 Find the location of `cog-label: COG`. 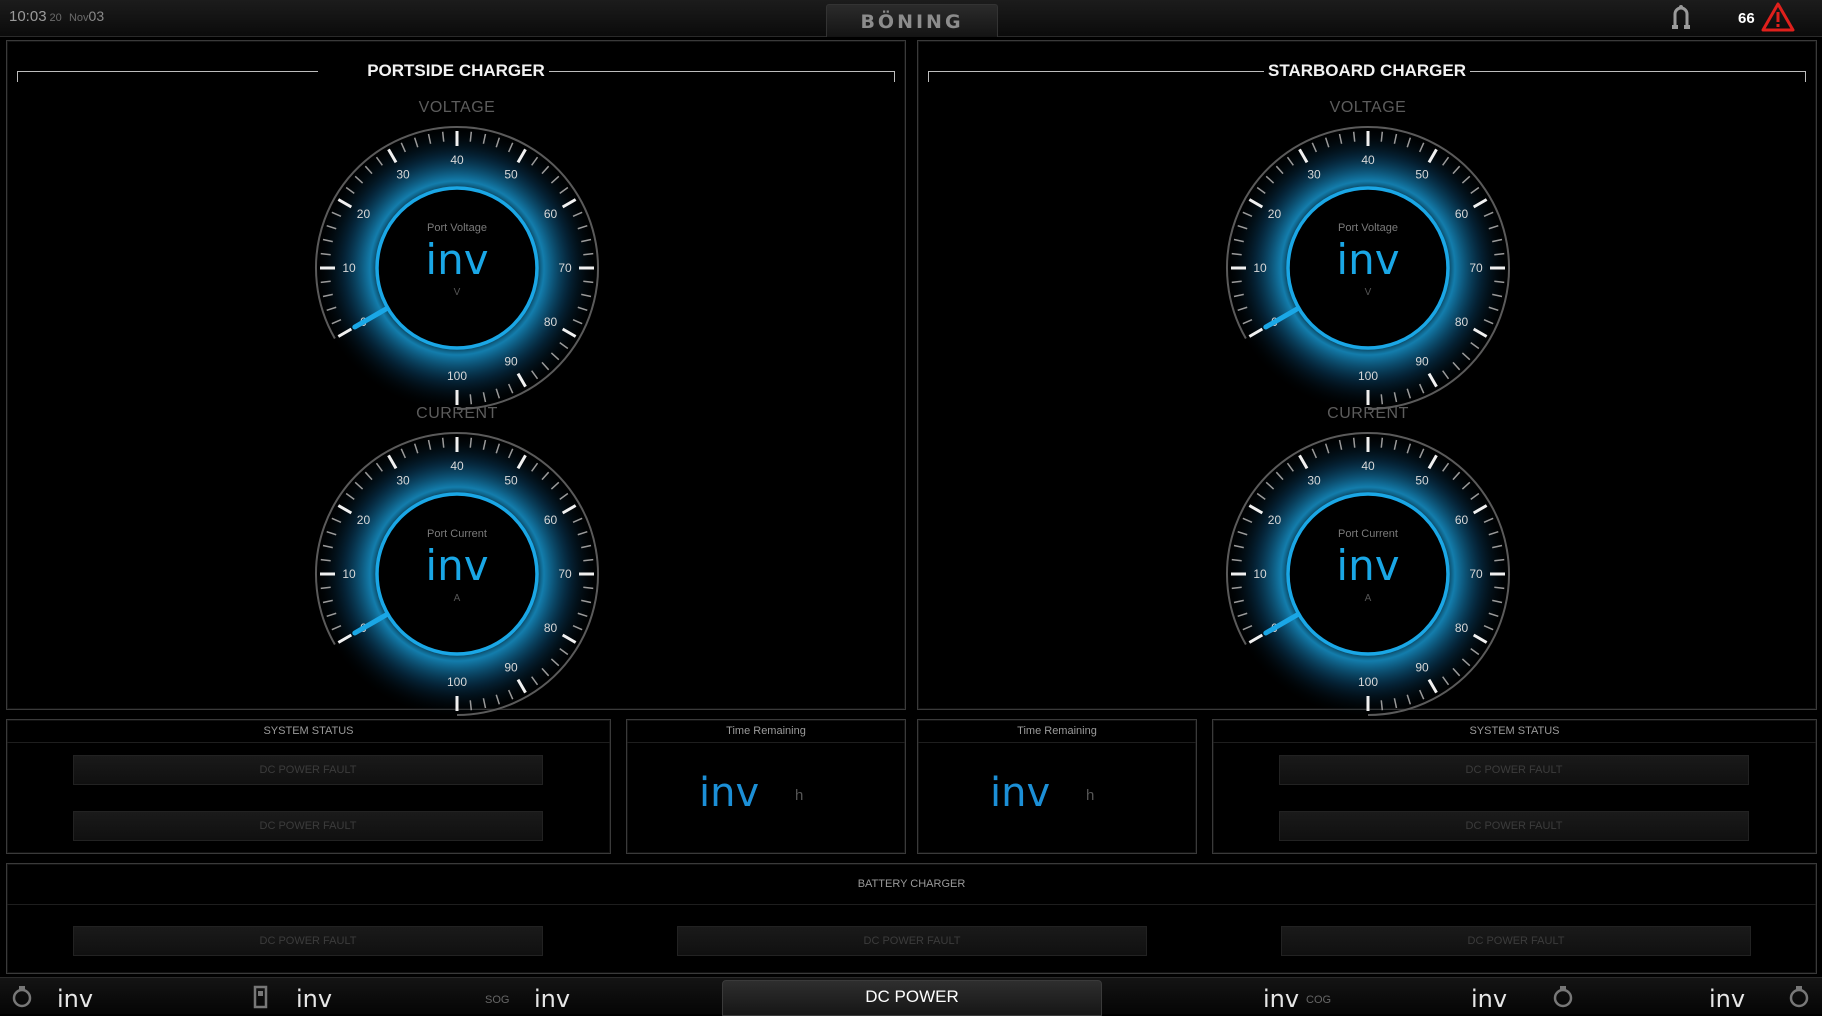

cog-label: COG is located at coordinates (1319, 1000).